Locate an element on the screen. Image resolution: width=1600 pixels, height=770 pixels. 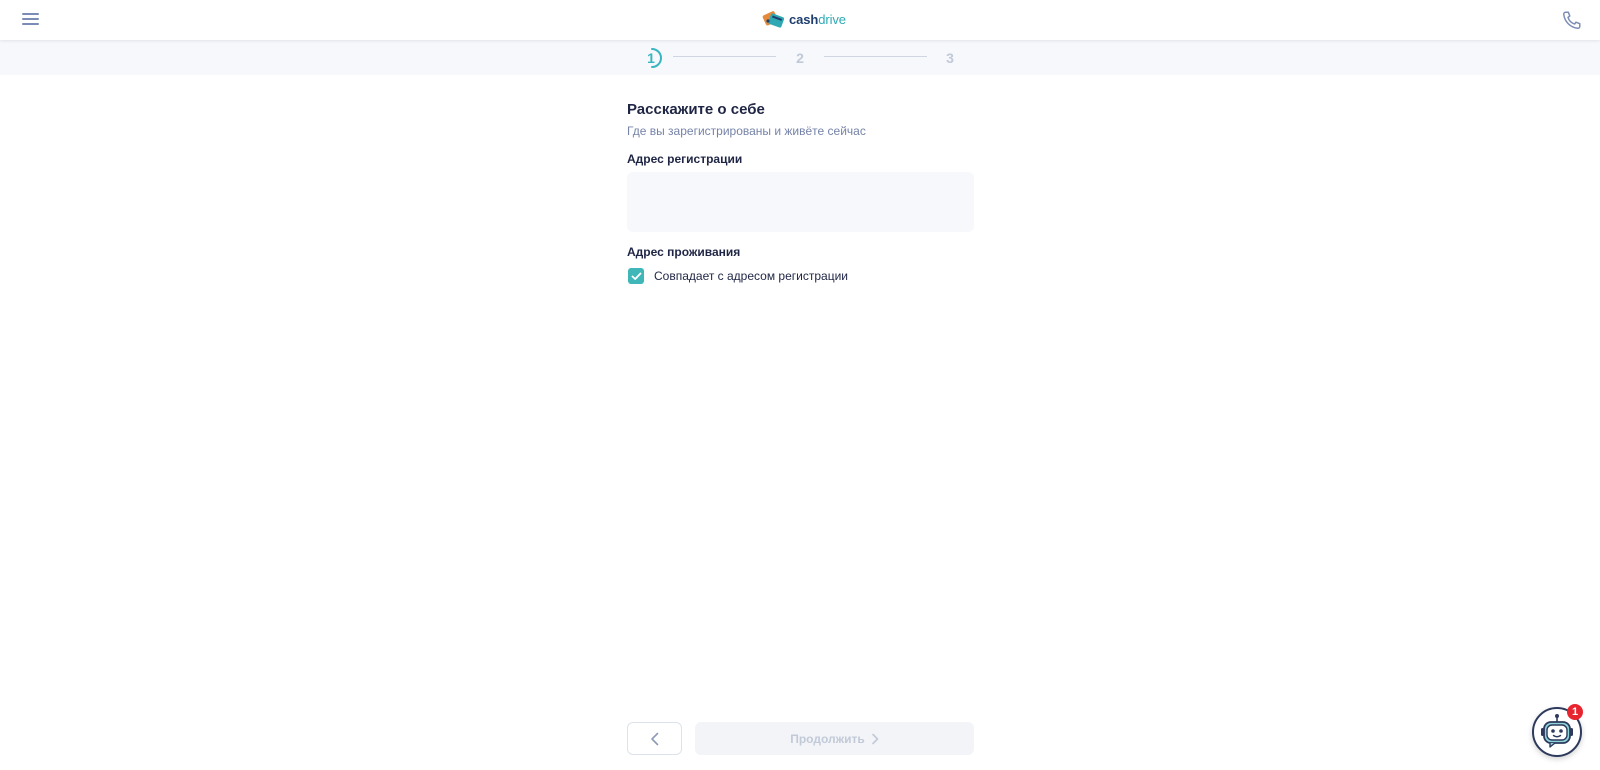
step-3: 3 is located at coordinates (950, 58).